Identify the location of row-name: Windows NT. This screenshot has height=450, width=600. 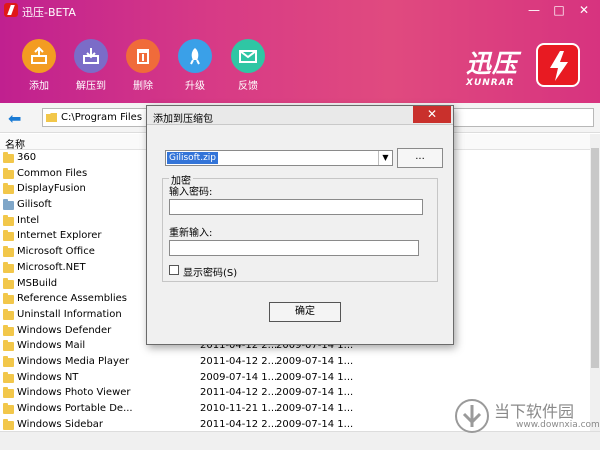
(48, 377).